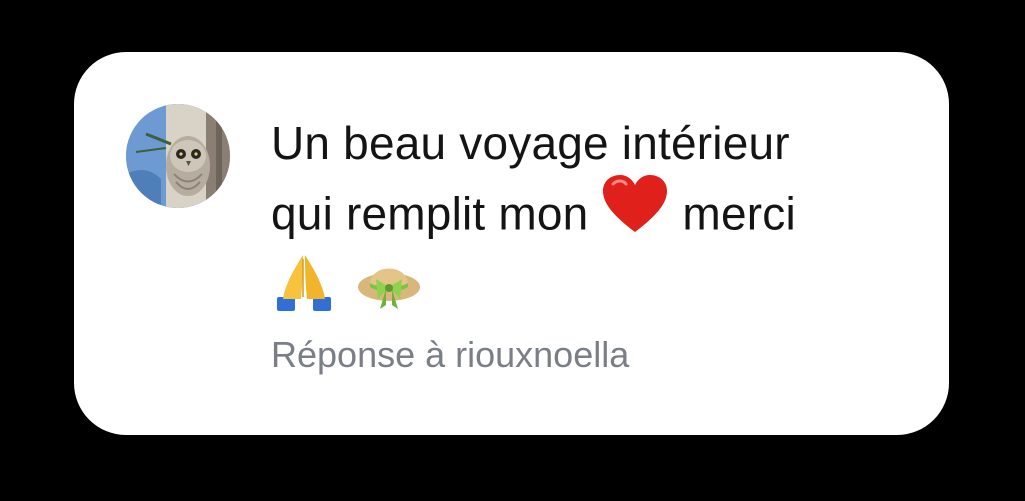 The image size is (1025, 501). I want to click on reply-label: Réponse à riouxnoella, so click(450, 355).